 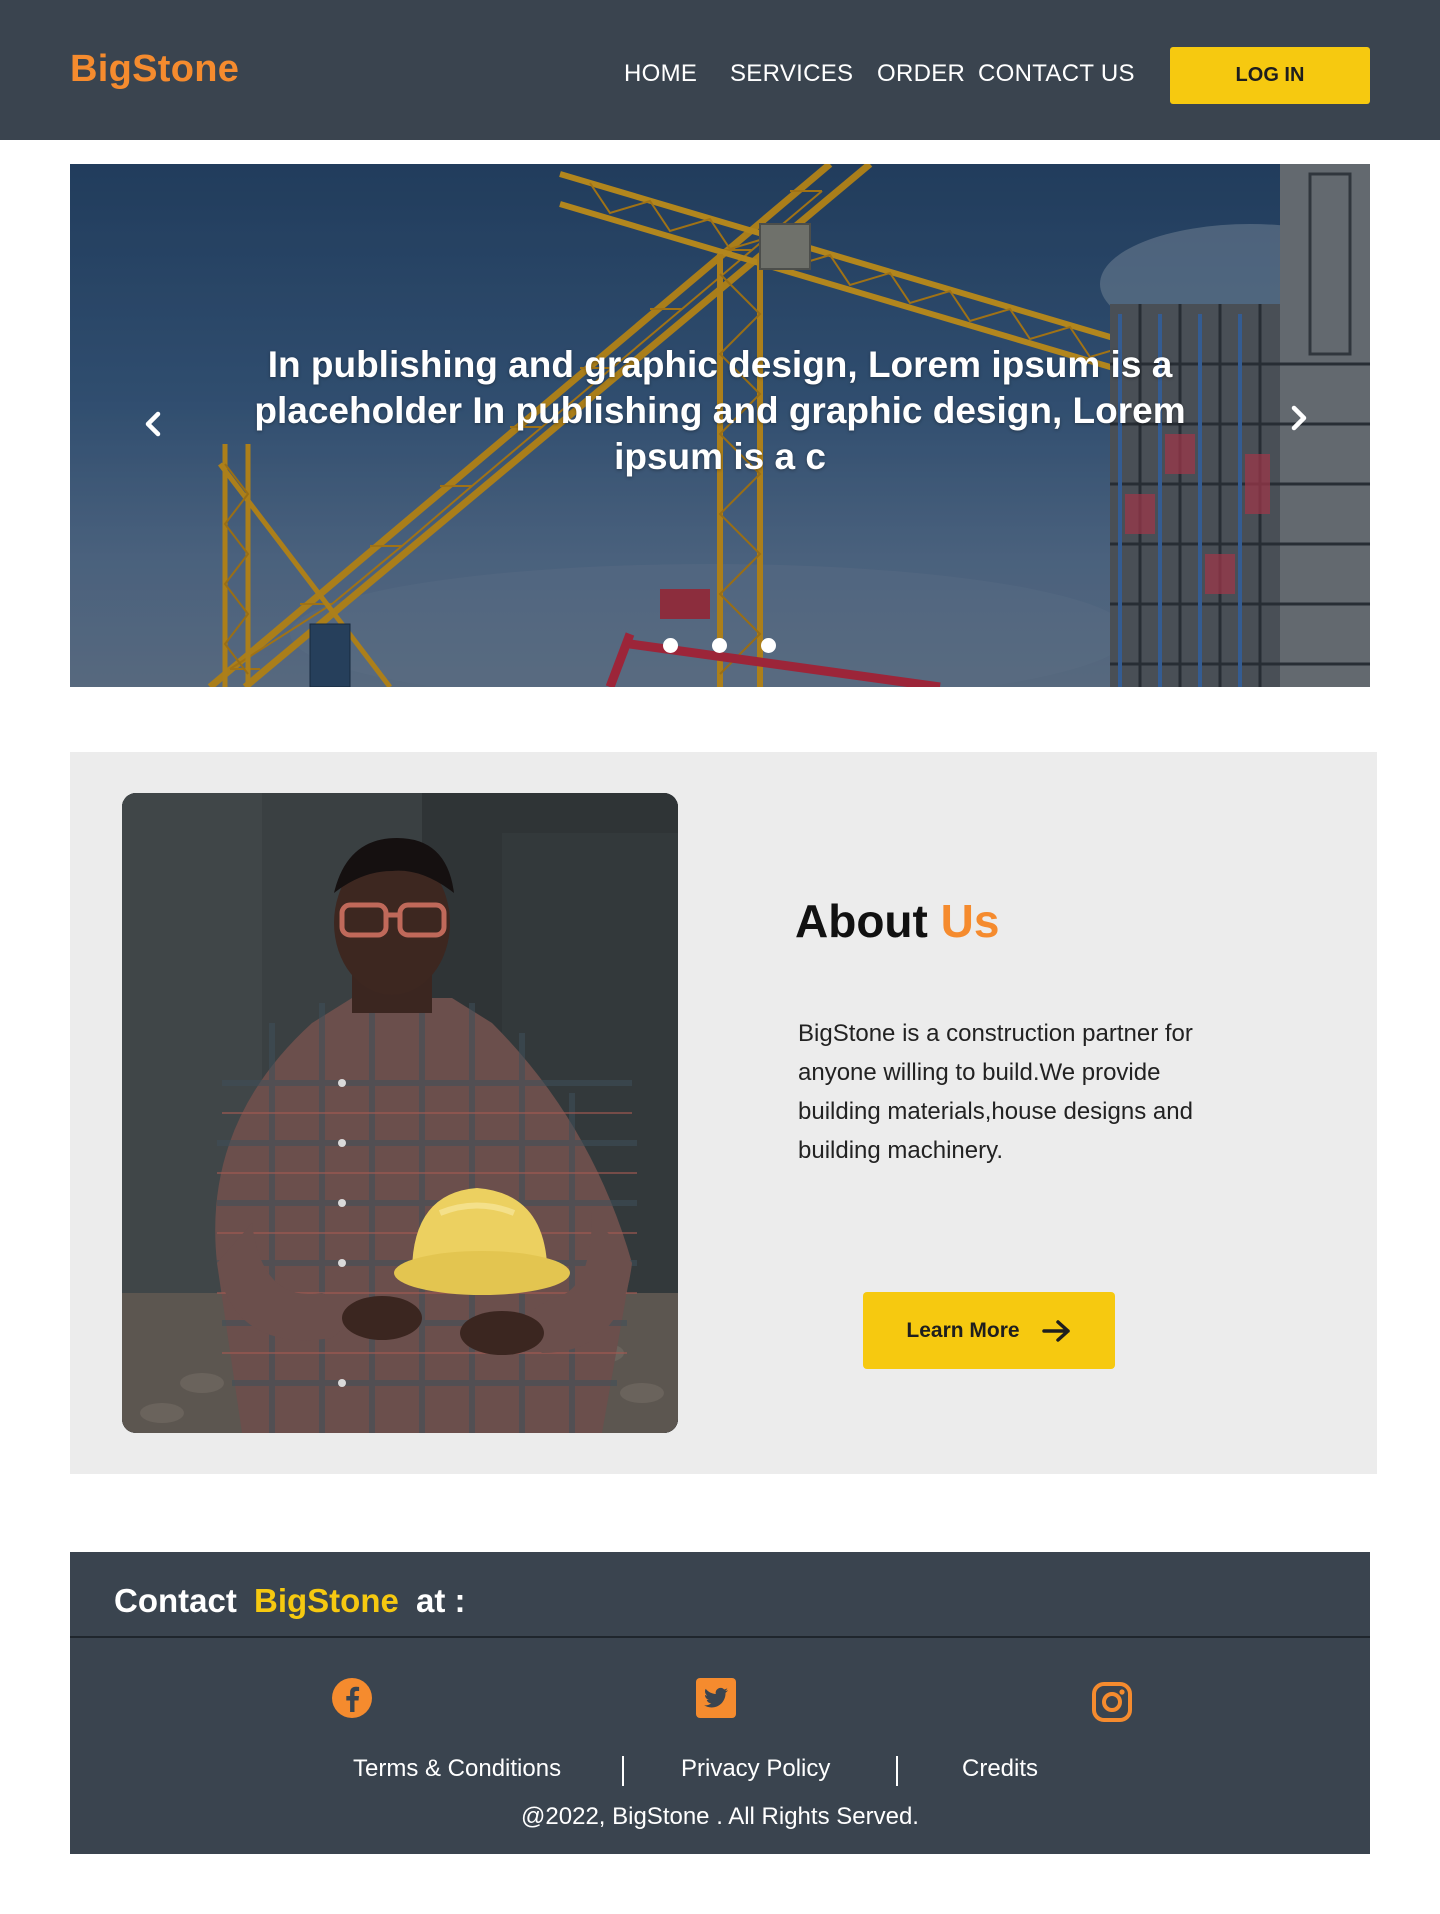 I want to click on nav-order: ORDER, so click(x=921, y=74).